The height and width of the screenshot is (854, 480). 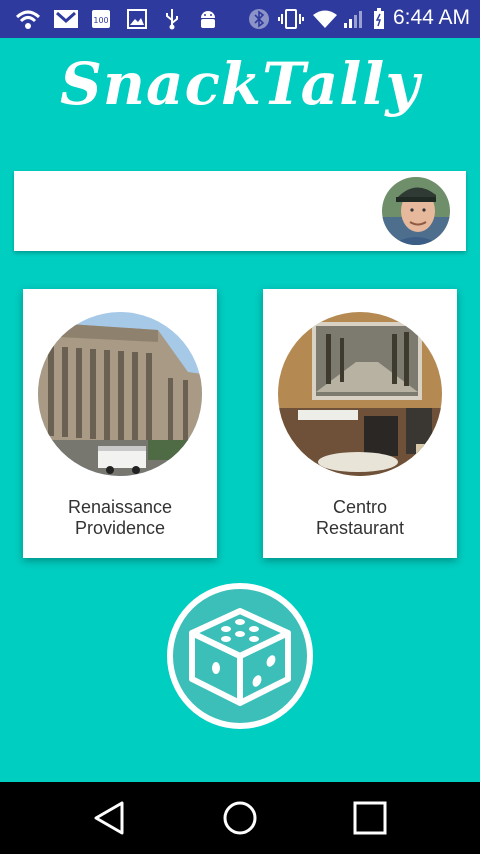 I want to click on badge-100-icon: 100, so click(x=101, y=19).